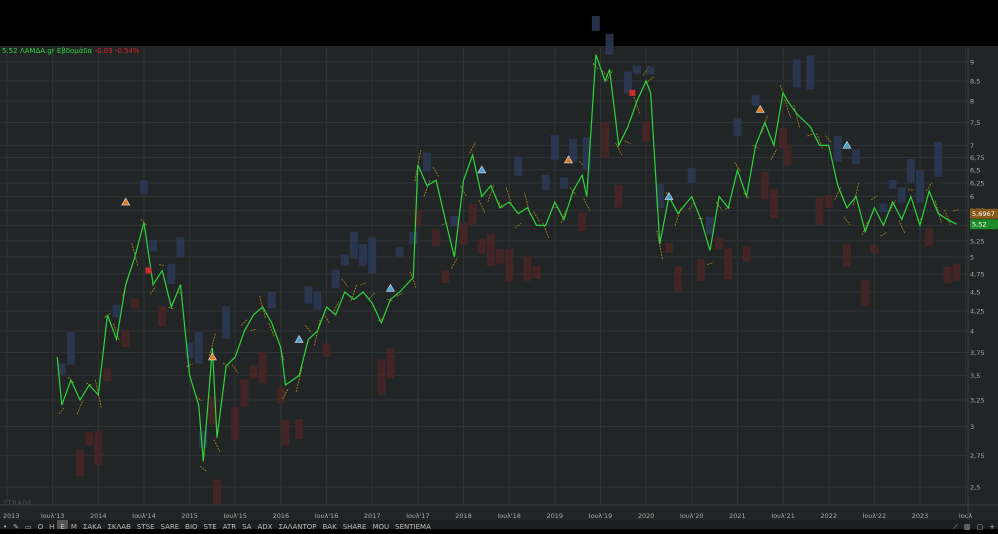 This screenshot has height=534, width=998. What do you see at coordinates (555, 516) in the screenshot?
I see `x-tick-label: 2019` at bounding box center [555, 516].